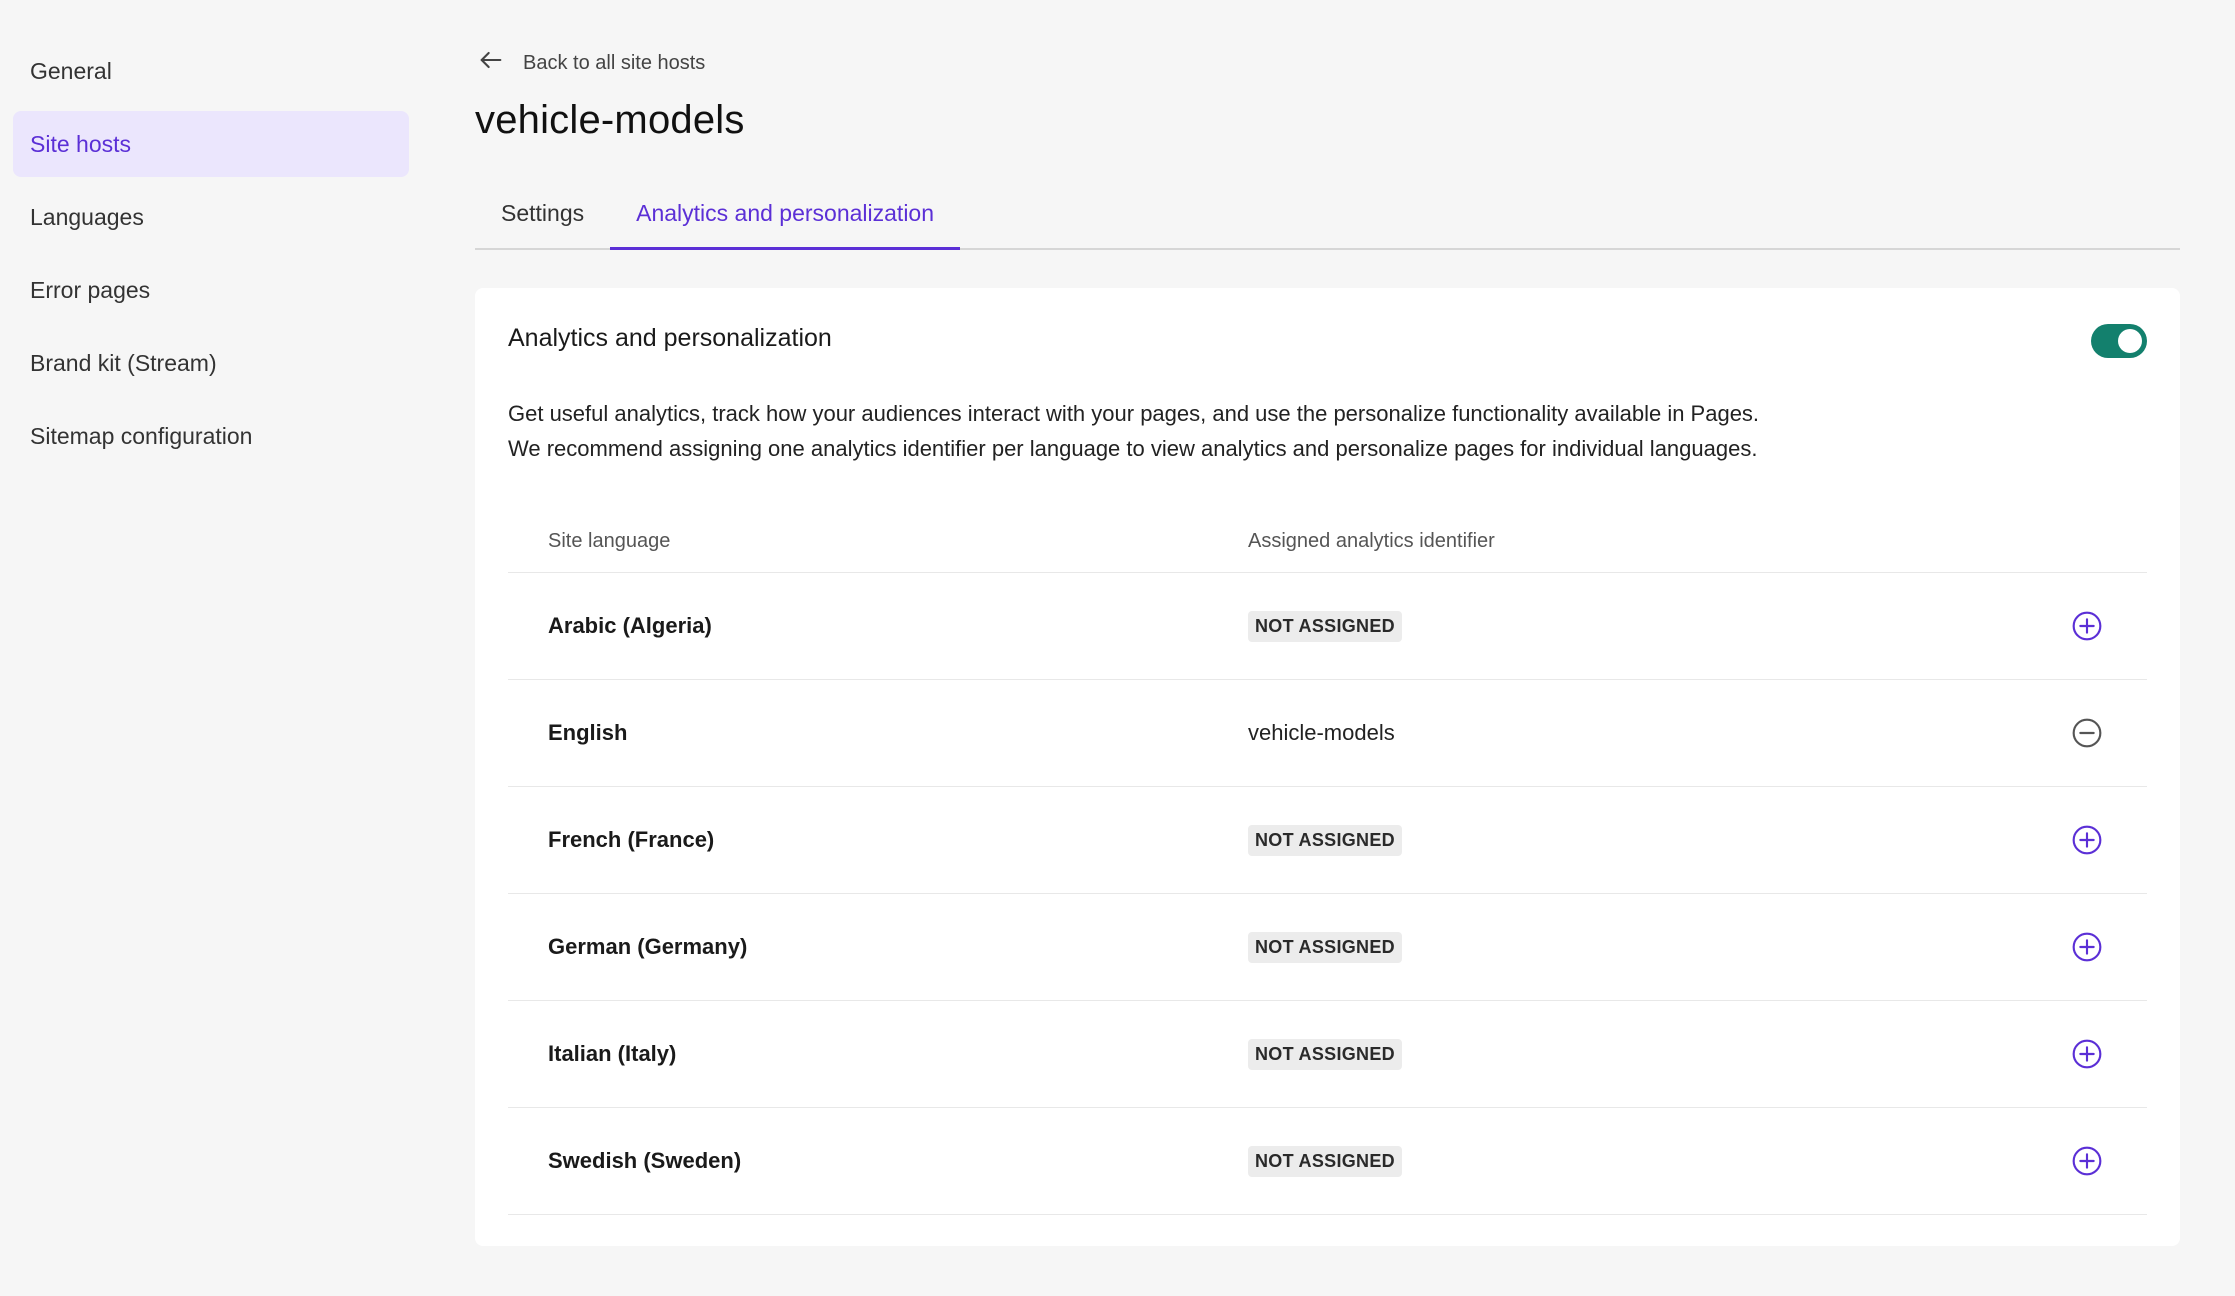  I want to click on identifier-value: vehicle-models, so click(1321, 732).